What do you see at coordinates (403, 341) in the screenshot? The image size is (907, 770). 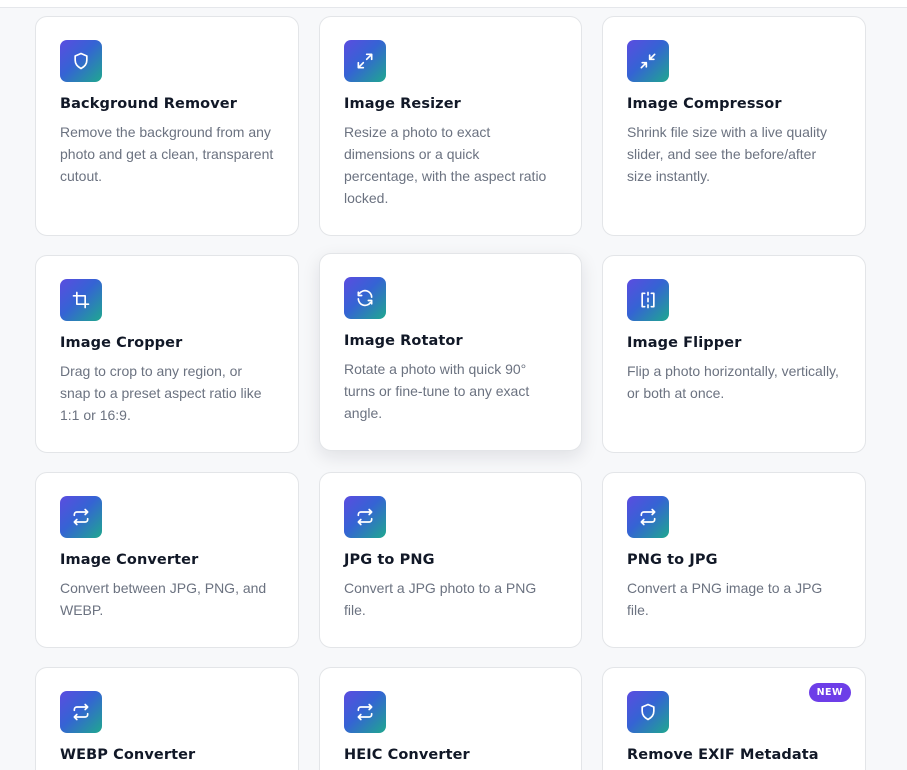 I see `card-title: Image Rotator` at bounding box center [403, 341].